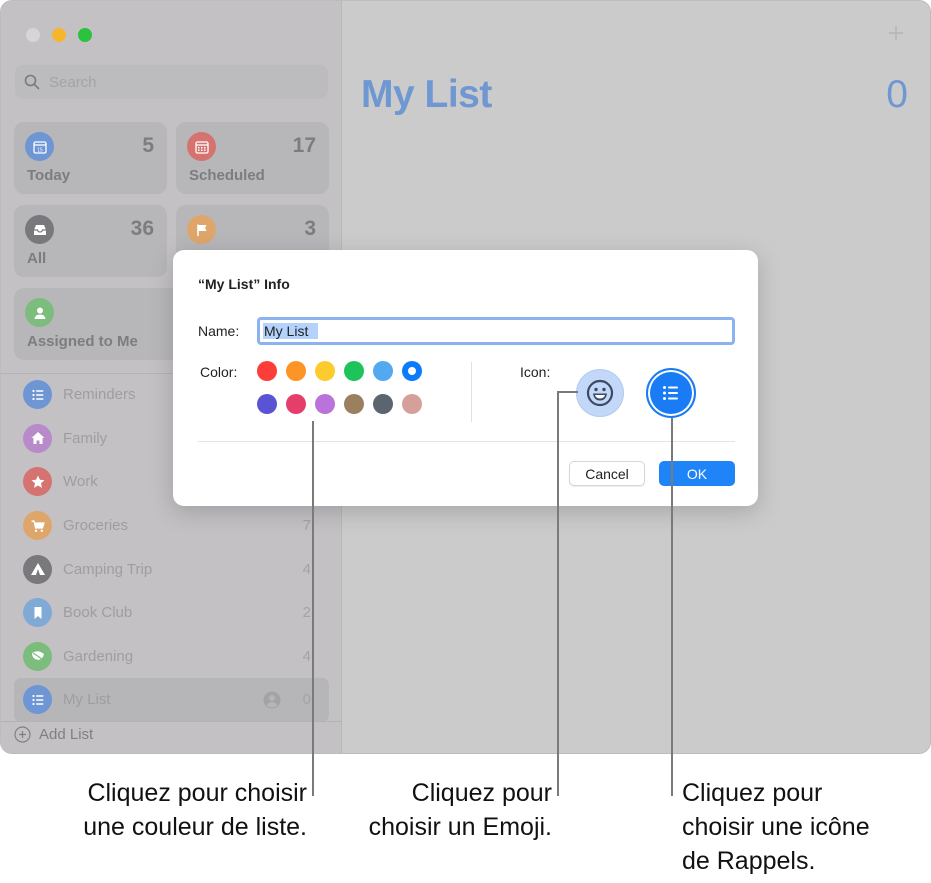  Describe the element at coordinates (897, 94) in the screenshot. I see `list-total-count: 0` at that location.